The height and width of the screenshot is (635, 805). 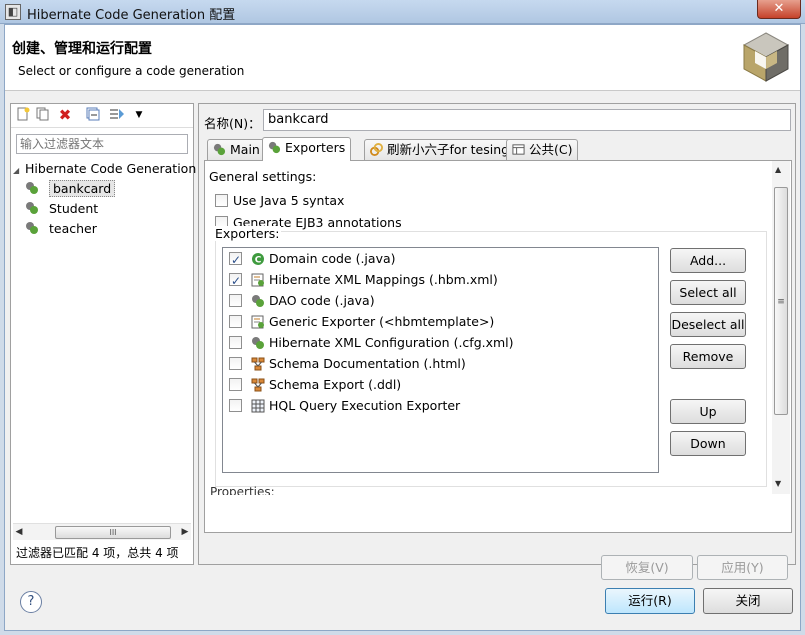 What do you see at coordinates (131, 15) in the screenshot?
I see `window-title: Hibernate Code Generation 配置` at bounding box center [131, 15].